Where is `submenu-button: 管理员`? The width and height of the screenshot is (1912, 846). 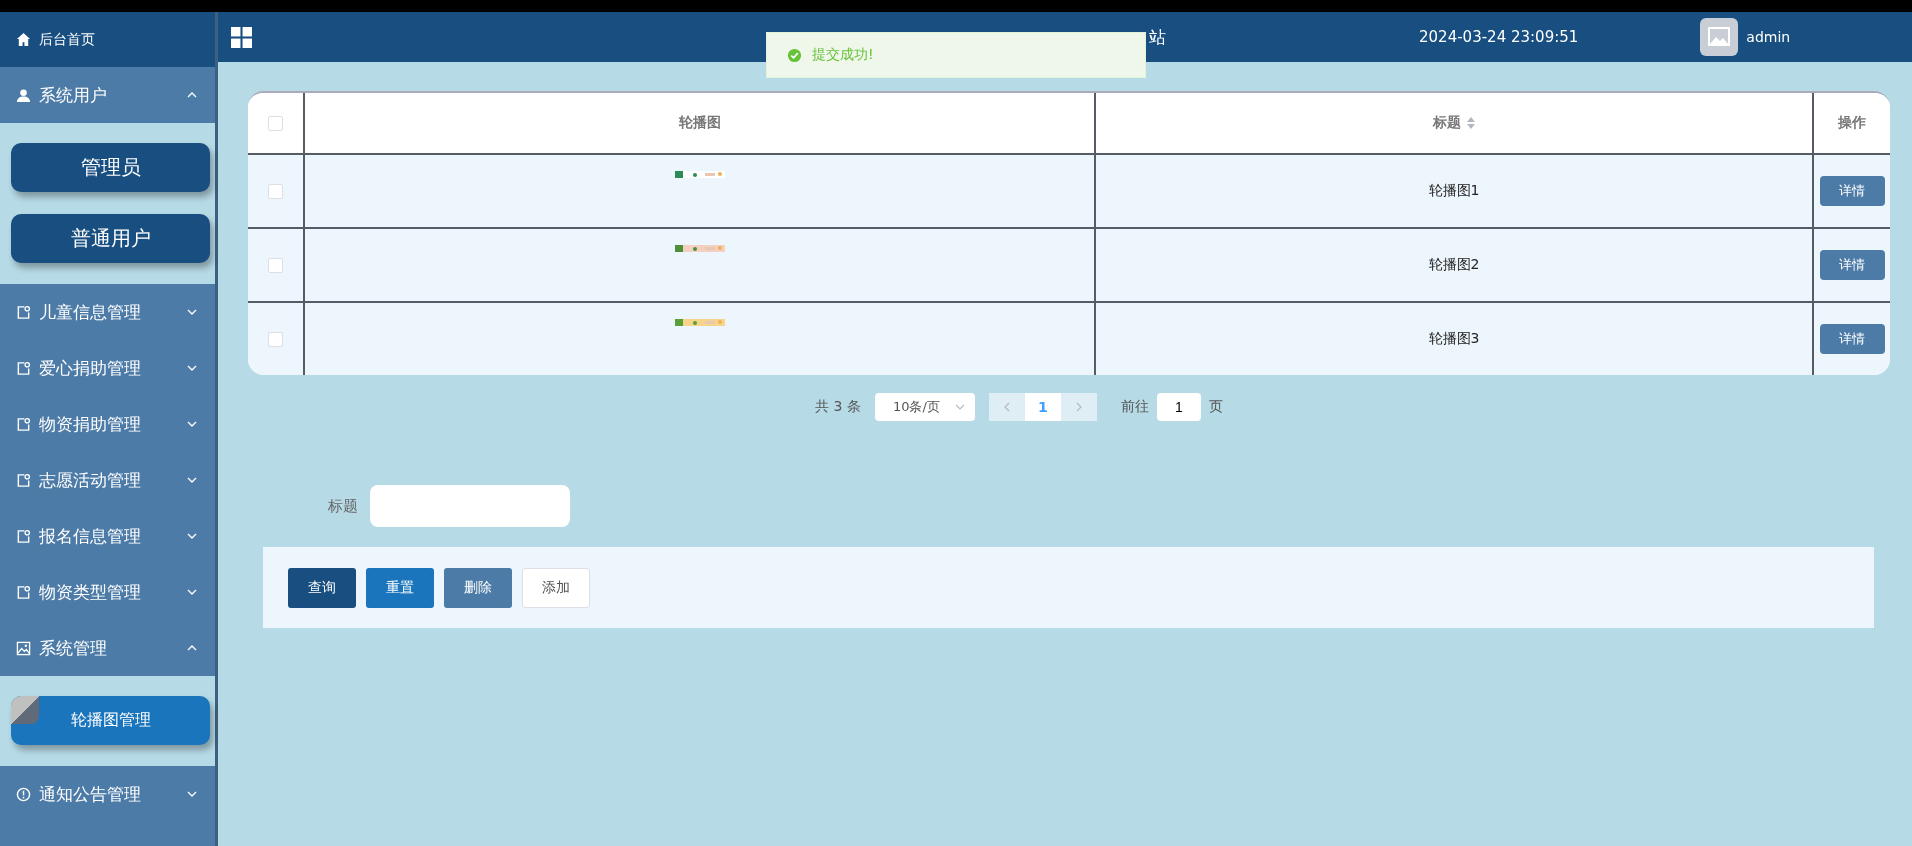
submenu-button: 管理员 is located at coordinates (110, 167).